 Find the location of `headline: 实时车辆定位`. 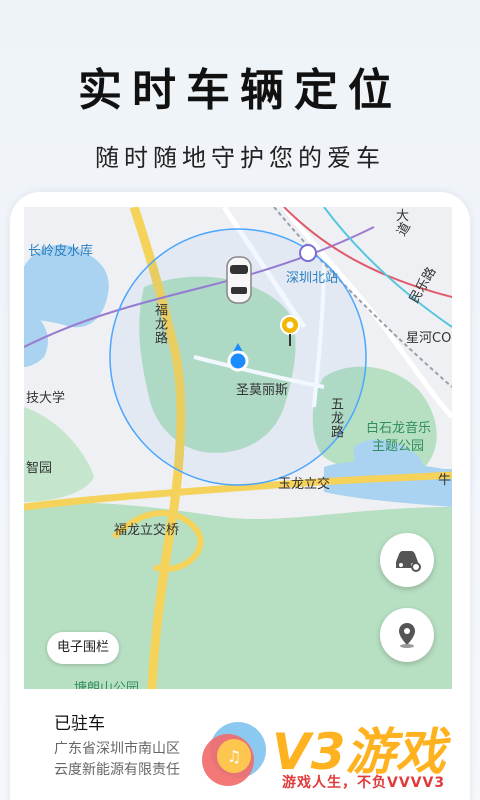

headline: 实时车辆定位 is located at coordinates (240, 90).